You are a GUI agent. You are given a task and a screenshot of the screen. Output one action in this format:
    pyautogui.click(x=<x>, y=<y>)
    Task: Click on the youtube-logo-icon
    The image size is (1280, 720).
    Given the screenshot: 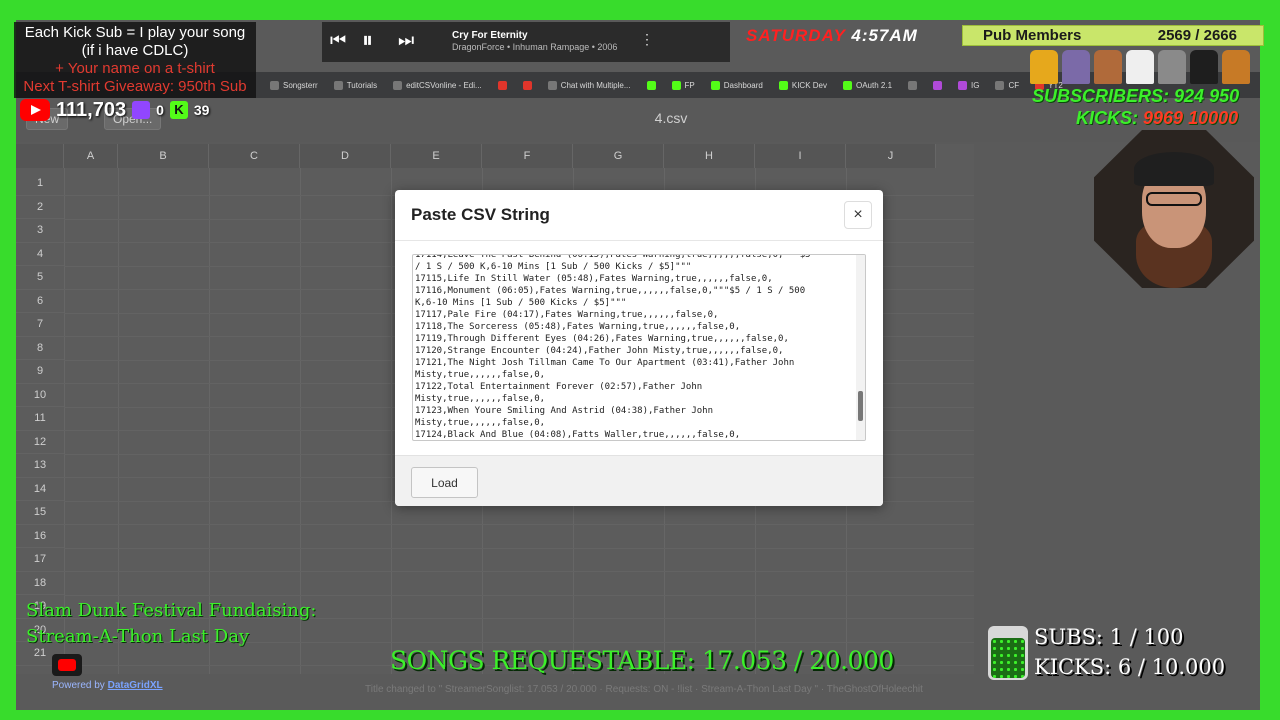 What is the action you would take?
    pyautogui.click(x=67, y=665)
    